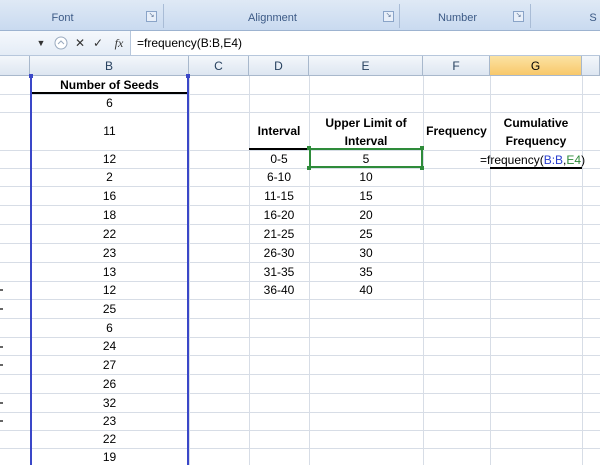  Describe the element at coordinates (456, 131) in the screenshot. I see `frequency-header: Frequency` at that location.